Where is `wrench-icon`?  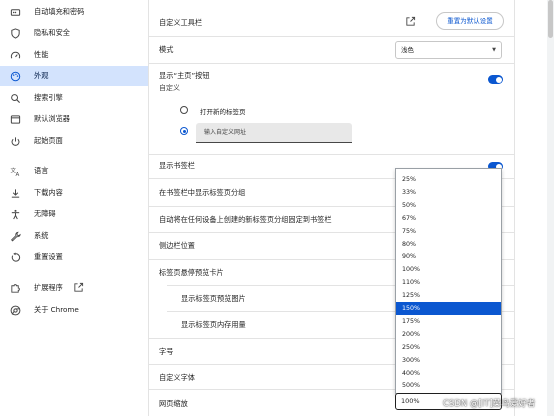
wrench-icon is located at coordinates (15, 236).